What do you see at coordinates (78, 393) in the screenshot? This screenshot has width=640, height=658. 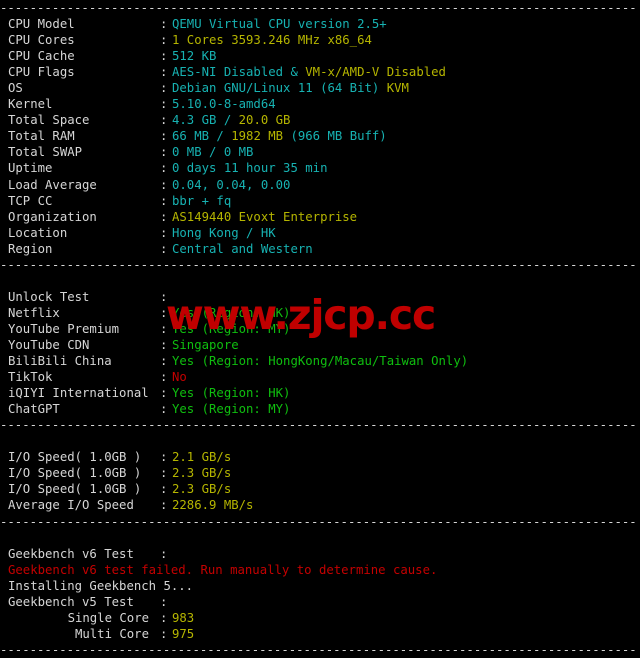 I see `row-label: iQIYI International` at bounding box center [78, 393].